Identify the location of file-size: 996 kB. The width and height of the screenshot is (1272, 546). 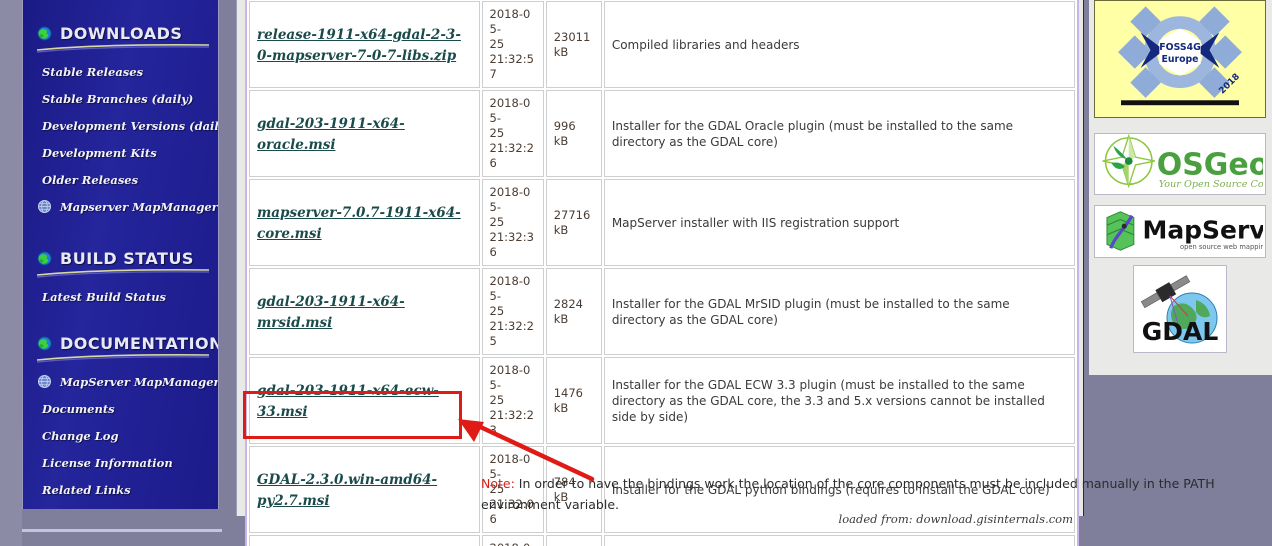
(564, 133).